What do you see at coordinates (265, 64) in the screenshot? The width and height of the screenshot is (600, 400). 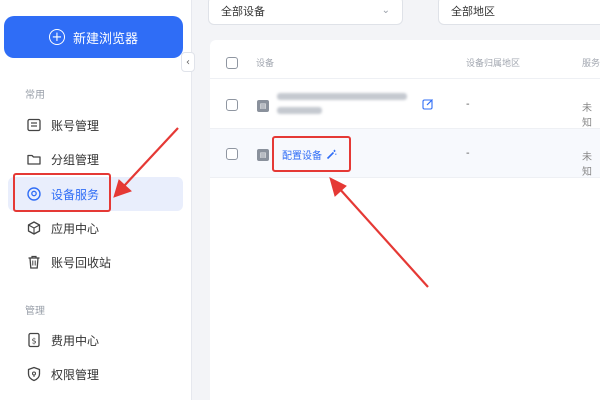 I see `column-header-device: 设备` at bounding box center [265, 64].